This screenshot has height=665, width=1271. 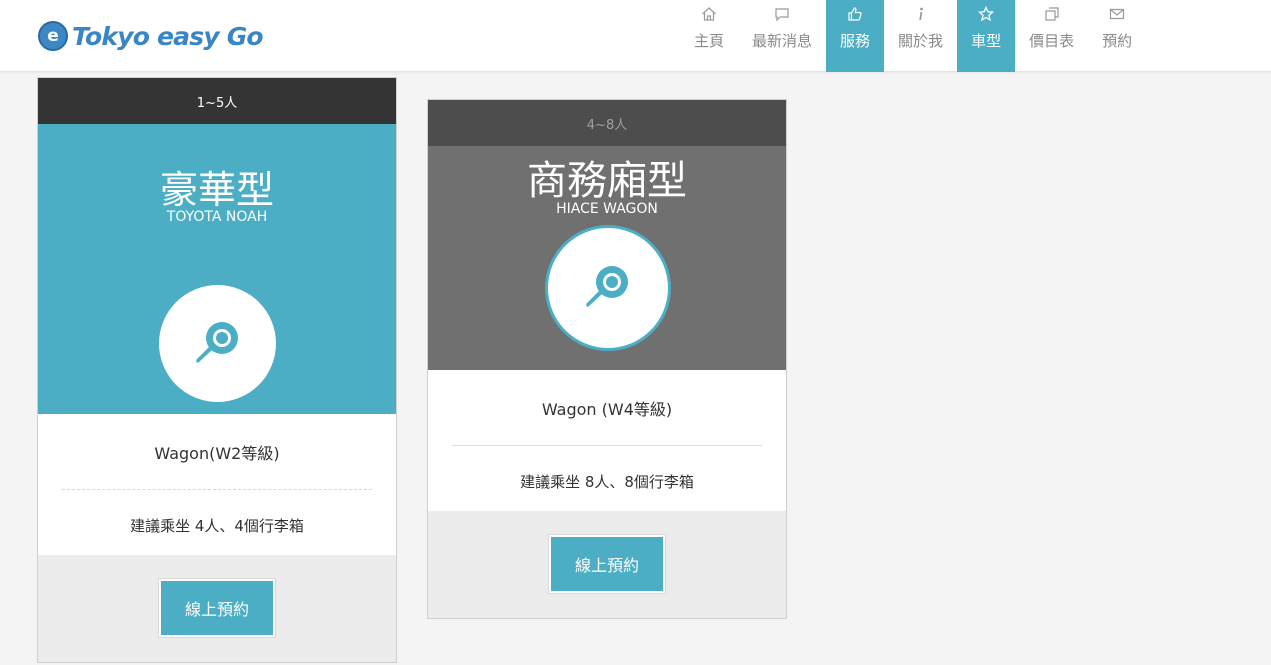 What do you see at coordinates (217, 484) in the screenshot?
I see `card-body: Wagon(W2等級) 建議乘坐 4人、4個行李箱` at bounding box center [217, 484].